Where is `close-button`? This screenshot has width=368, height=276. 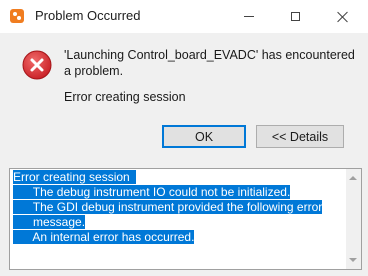
close-button is located at coordinates (343, 16).